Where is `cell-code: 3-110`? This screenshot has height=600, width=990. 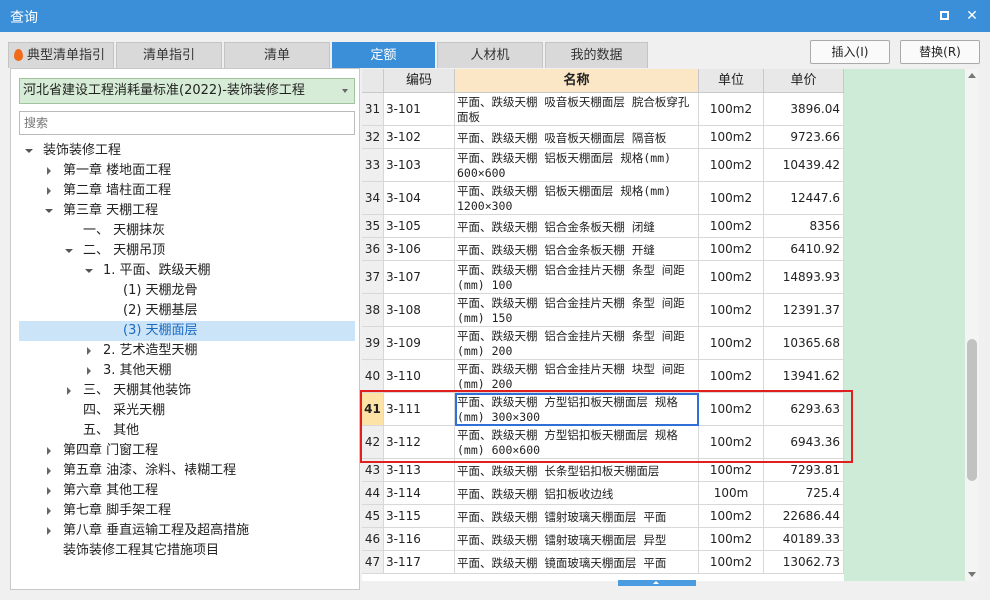 cell-code: 3-110 is located at coordinates (419, 376).